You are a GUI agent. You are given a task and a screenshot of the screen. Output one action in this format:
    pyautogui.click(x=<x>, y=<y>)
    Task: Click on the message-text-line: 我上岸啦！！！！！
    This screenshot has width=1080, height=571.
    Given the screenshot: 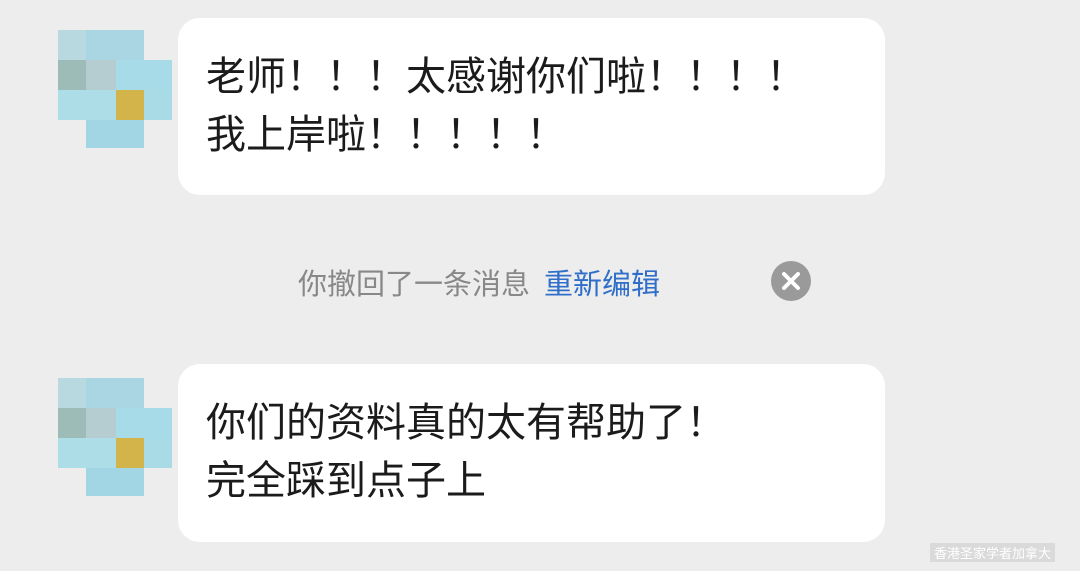 What is the action you would take?
    pyautogui.click(x=386, y=135)
    